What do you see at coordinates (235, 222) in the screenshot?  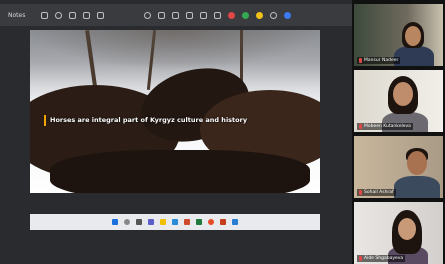 I see `zoom-icon` at bounding box center [235, 222].